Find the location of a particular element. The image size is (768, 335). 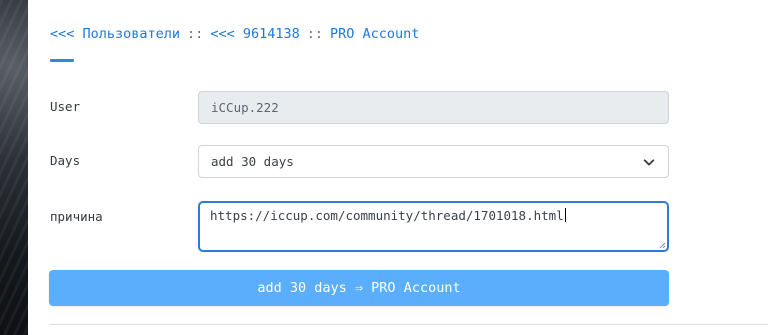

reason-label: причина is located at coordinates (76, 216).